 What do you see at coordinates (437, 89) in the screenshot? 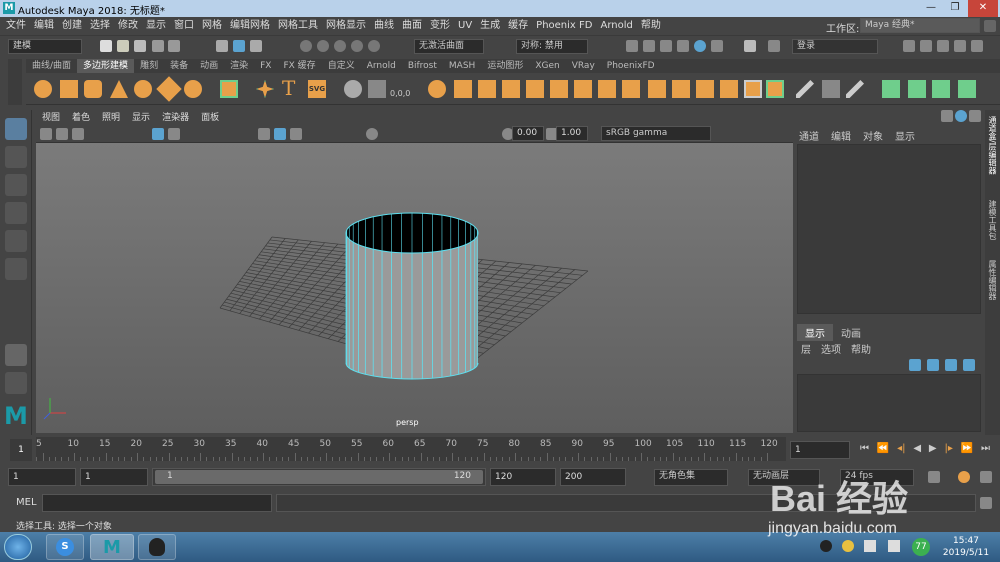
I see `combine-icon` at bounding box center [437, 89].